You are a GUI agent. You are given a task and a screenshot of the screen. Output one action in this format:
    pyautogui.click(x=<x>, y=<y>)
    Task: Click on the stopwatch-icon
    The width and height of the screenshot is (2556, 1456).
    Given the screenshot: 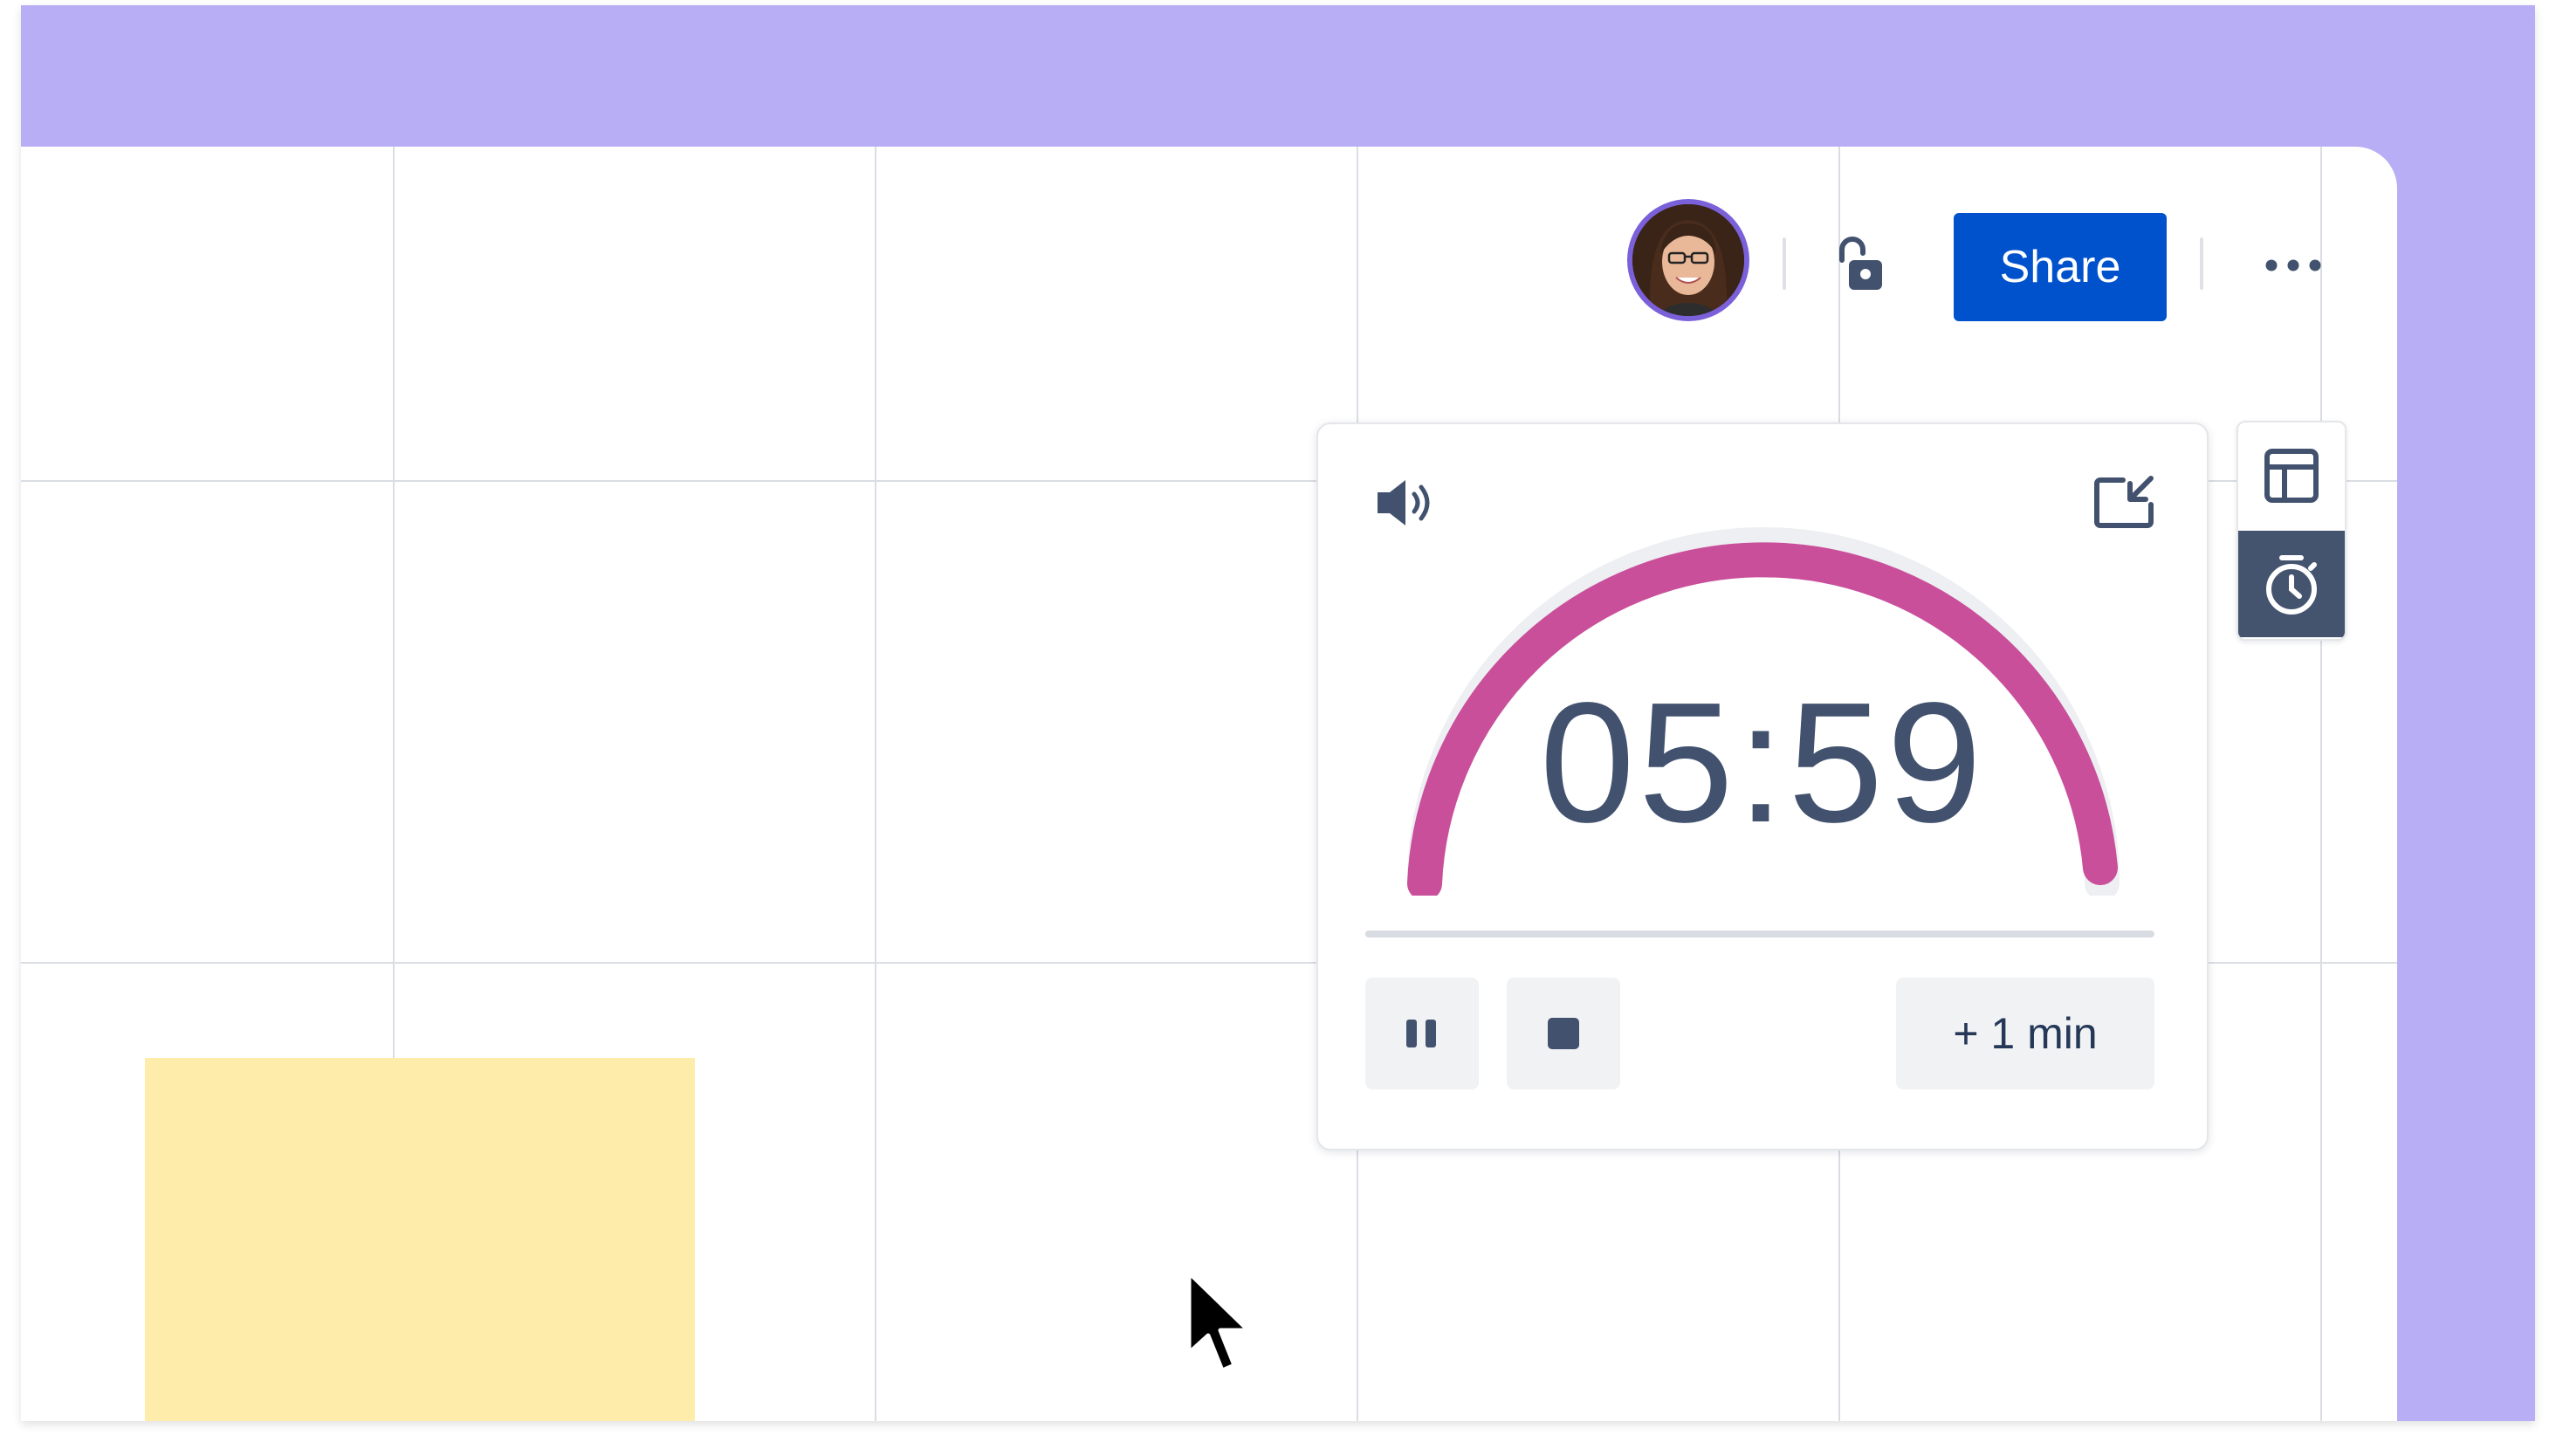 What is the action you would take?
    pyautogui.click(x=2291, y=585)
    